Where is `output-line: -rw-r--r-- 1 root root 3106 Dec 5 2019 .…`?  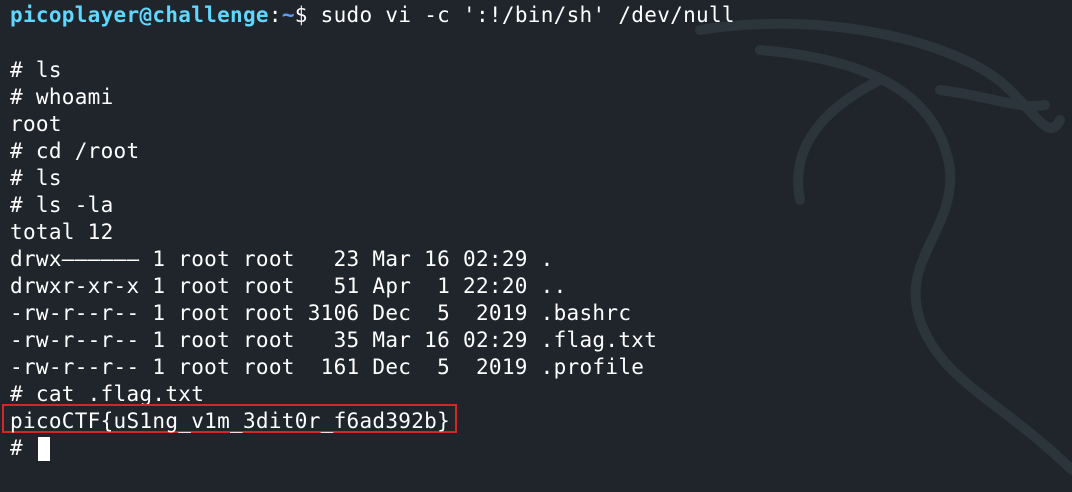
output-line: -rw-r--r-- 1 root root 3106 Dec 5 2019 .… is located at coordinates (321, 313).